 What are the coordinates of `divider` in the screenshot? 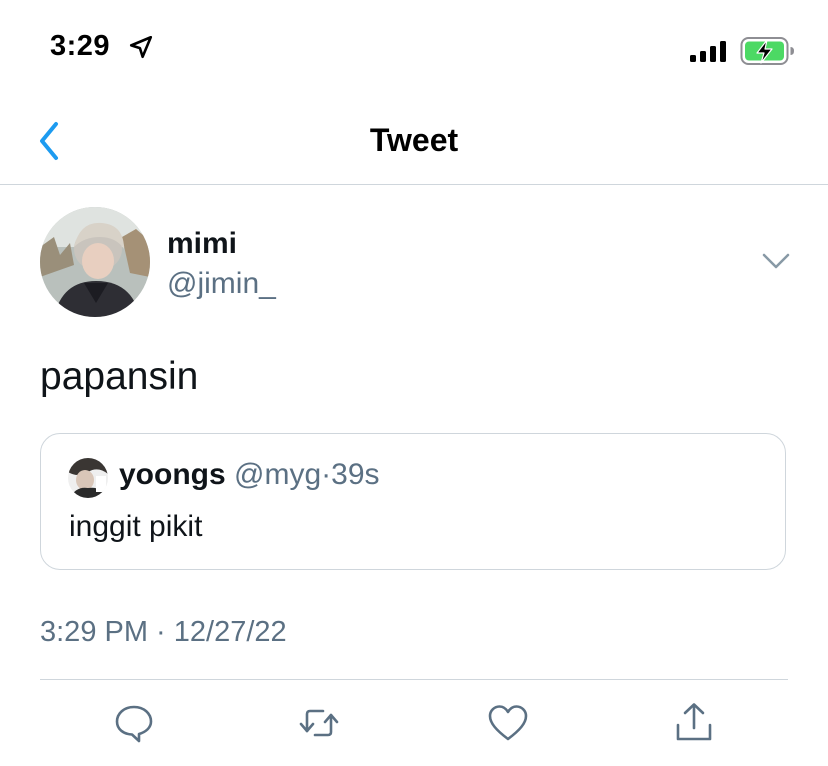 It's located at (414, 679).